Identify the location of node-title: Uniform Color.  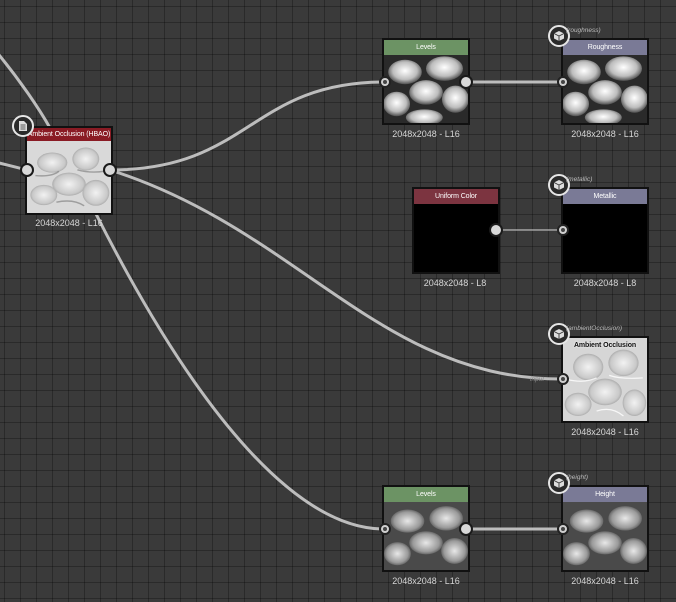
(456, 196).